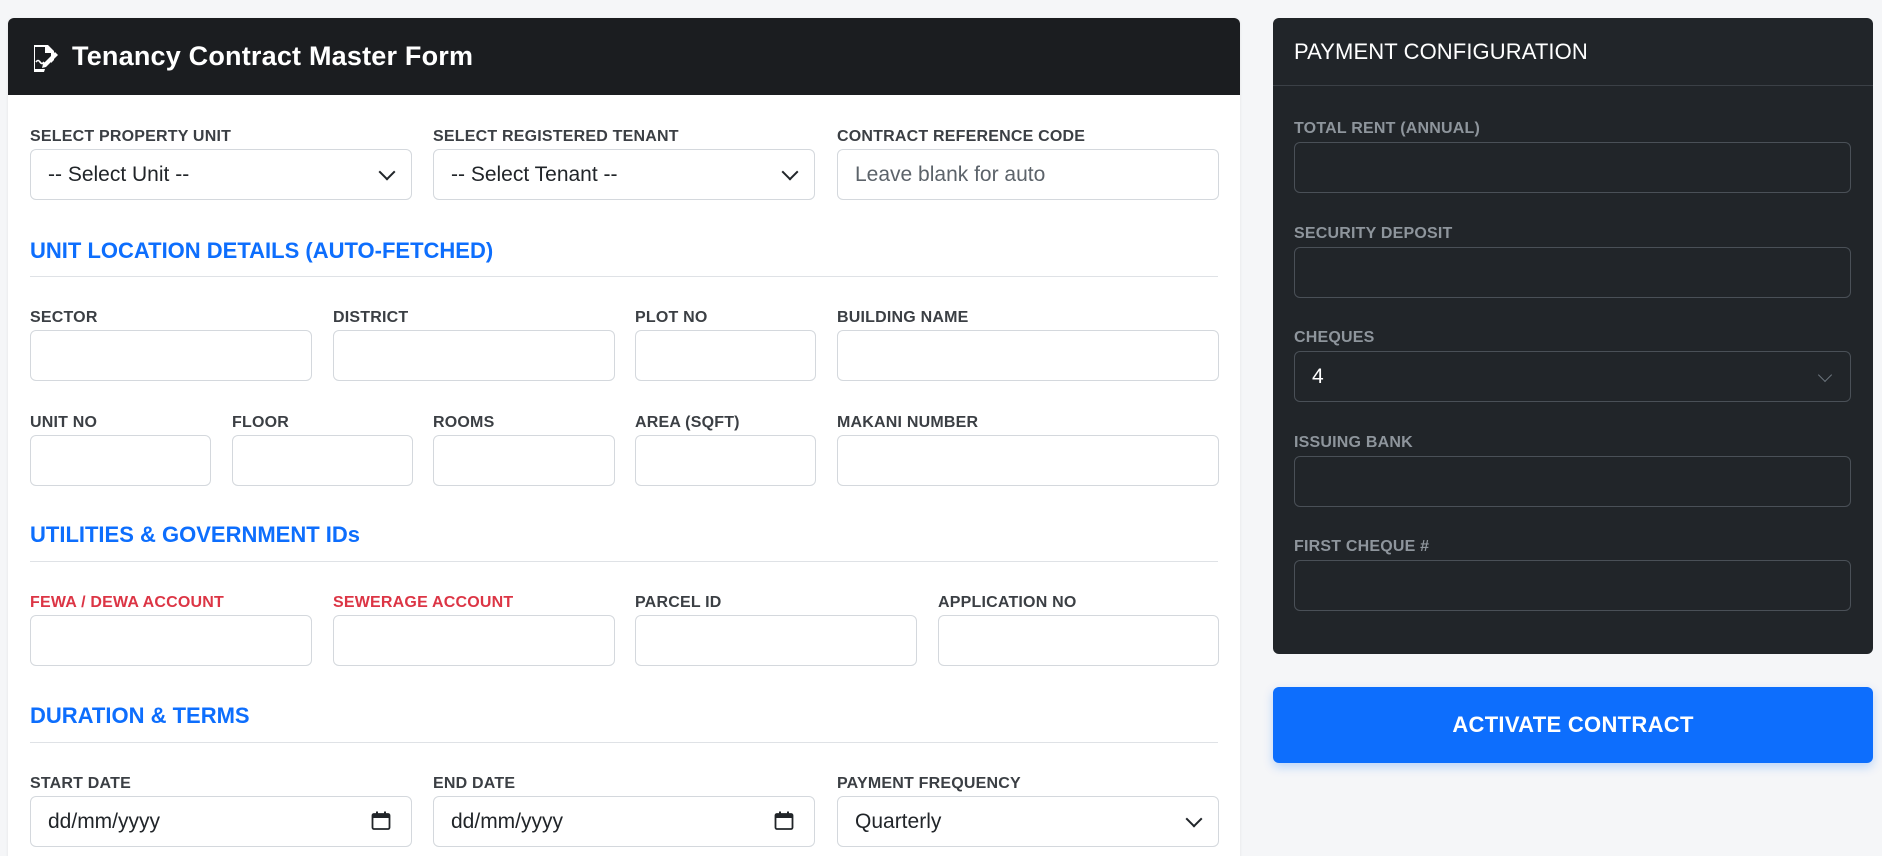 This screenshot has width=1882, height=856. I want to click on payment-config-title: PAYMENT CONFIGURATION, so click(1573, 52).